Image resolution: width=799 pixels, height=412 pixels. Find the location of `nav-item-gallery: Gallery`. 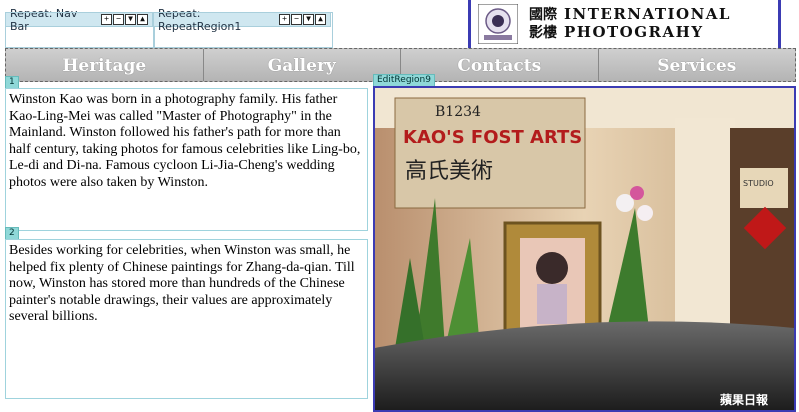

nav-item-gallery: Gallery is located at coordinates (302, 65).